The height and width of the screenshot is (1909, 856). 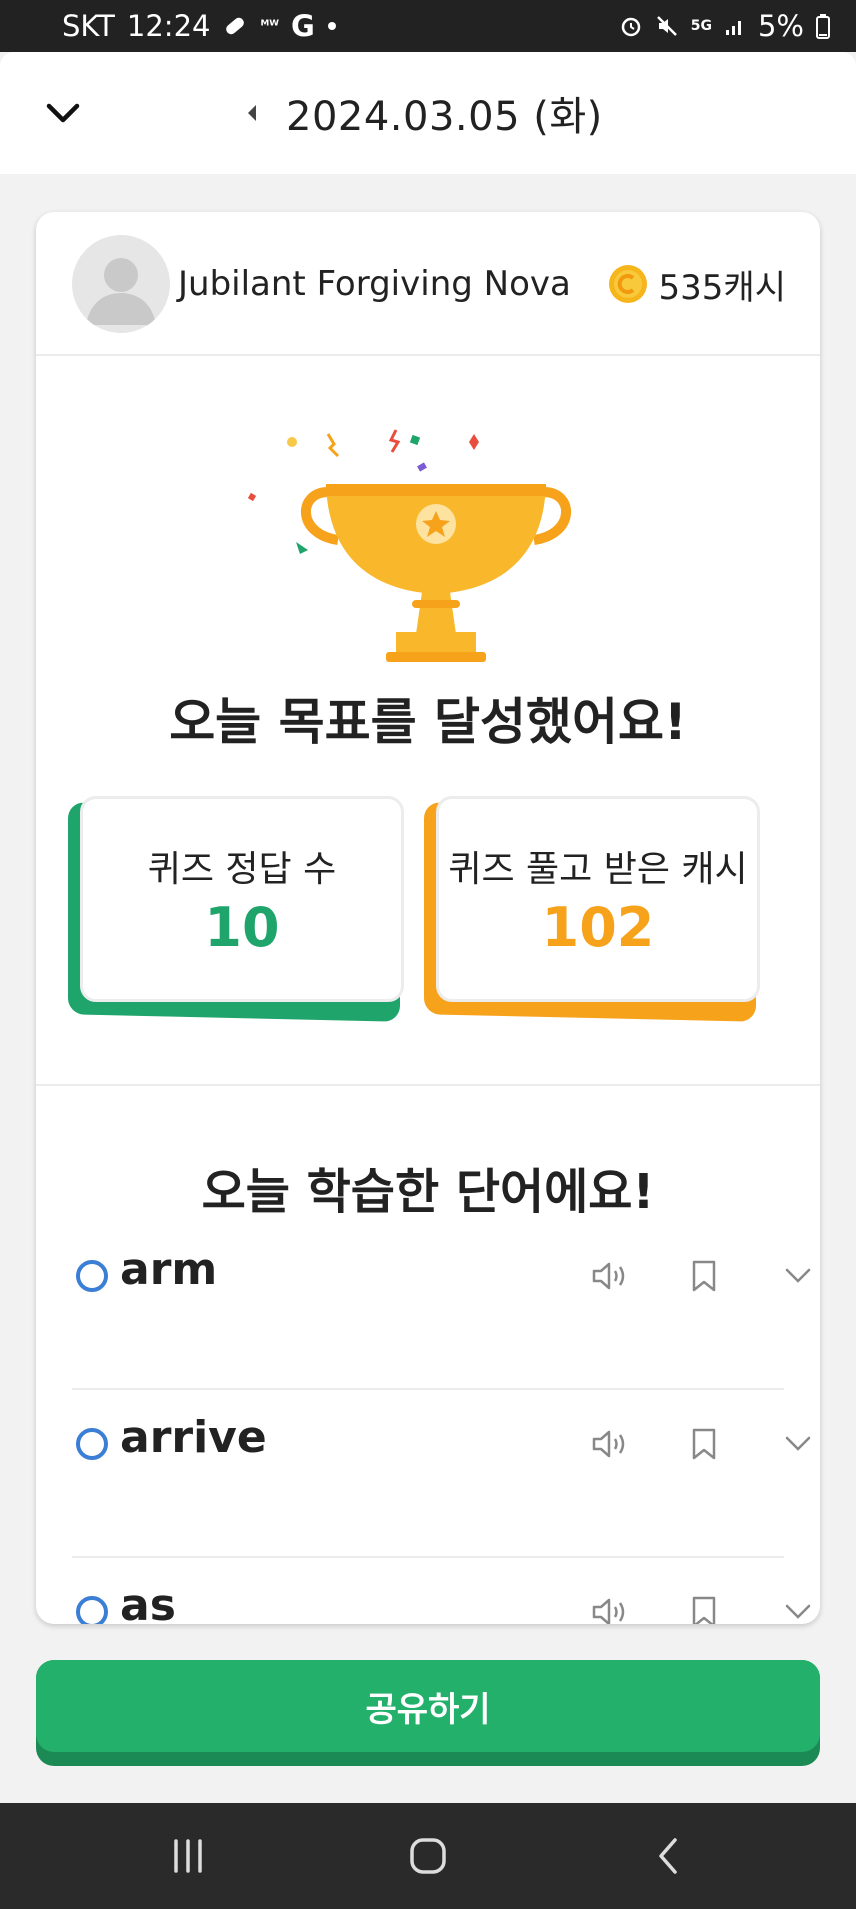 I want to click on stat-label: 퀴즈 풀고 받은 캐시, so click(x=598, y=869).